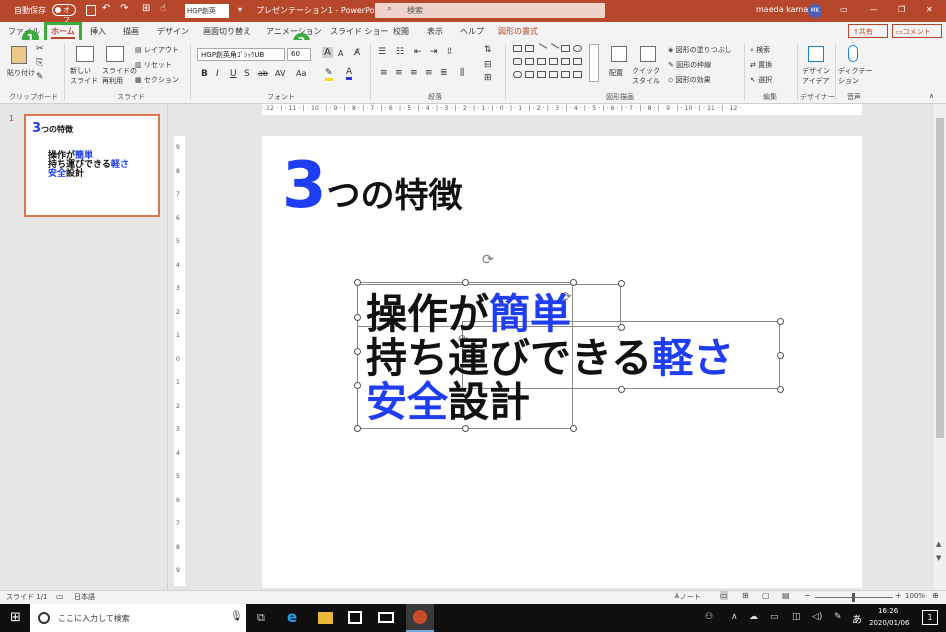  Describe the element at coordinates (687, 597) in the screenshot. I see `notes-button: ≜ノート` at that location.